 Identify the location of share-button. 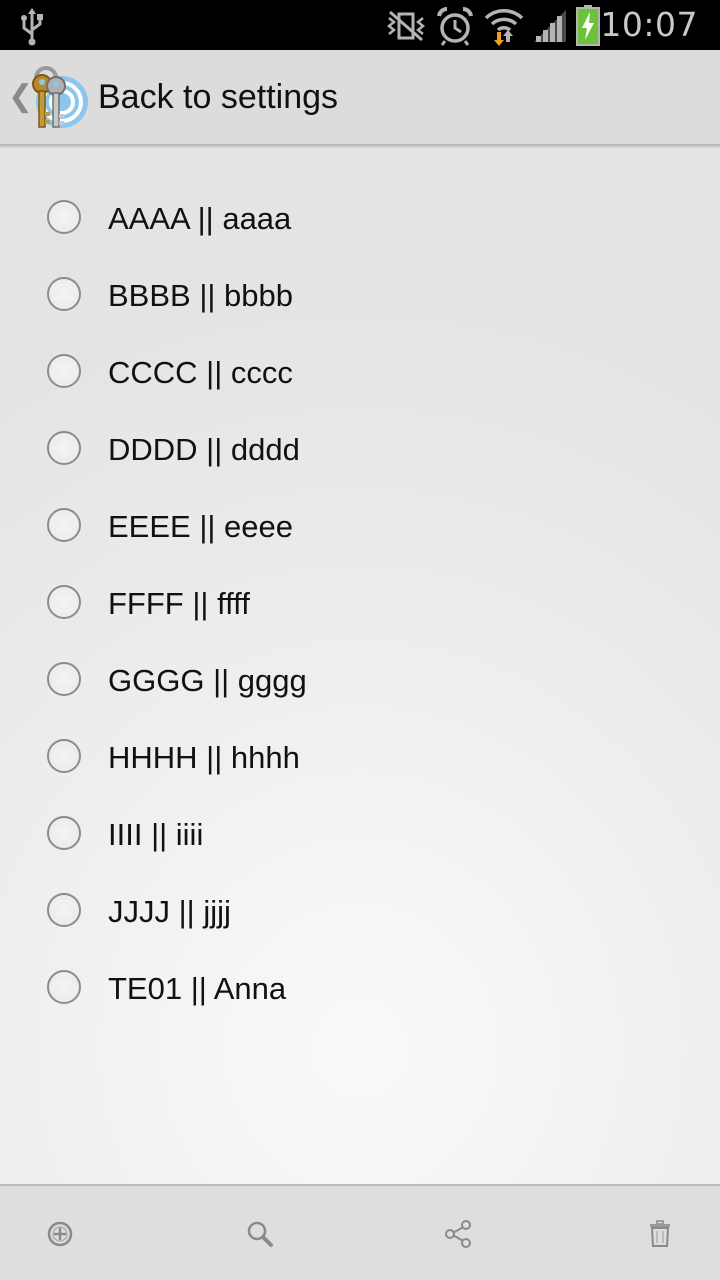
(458, 1233).